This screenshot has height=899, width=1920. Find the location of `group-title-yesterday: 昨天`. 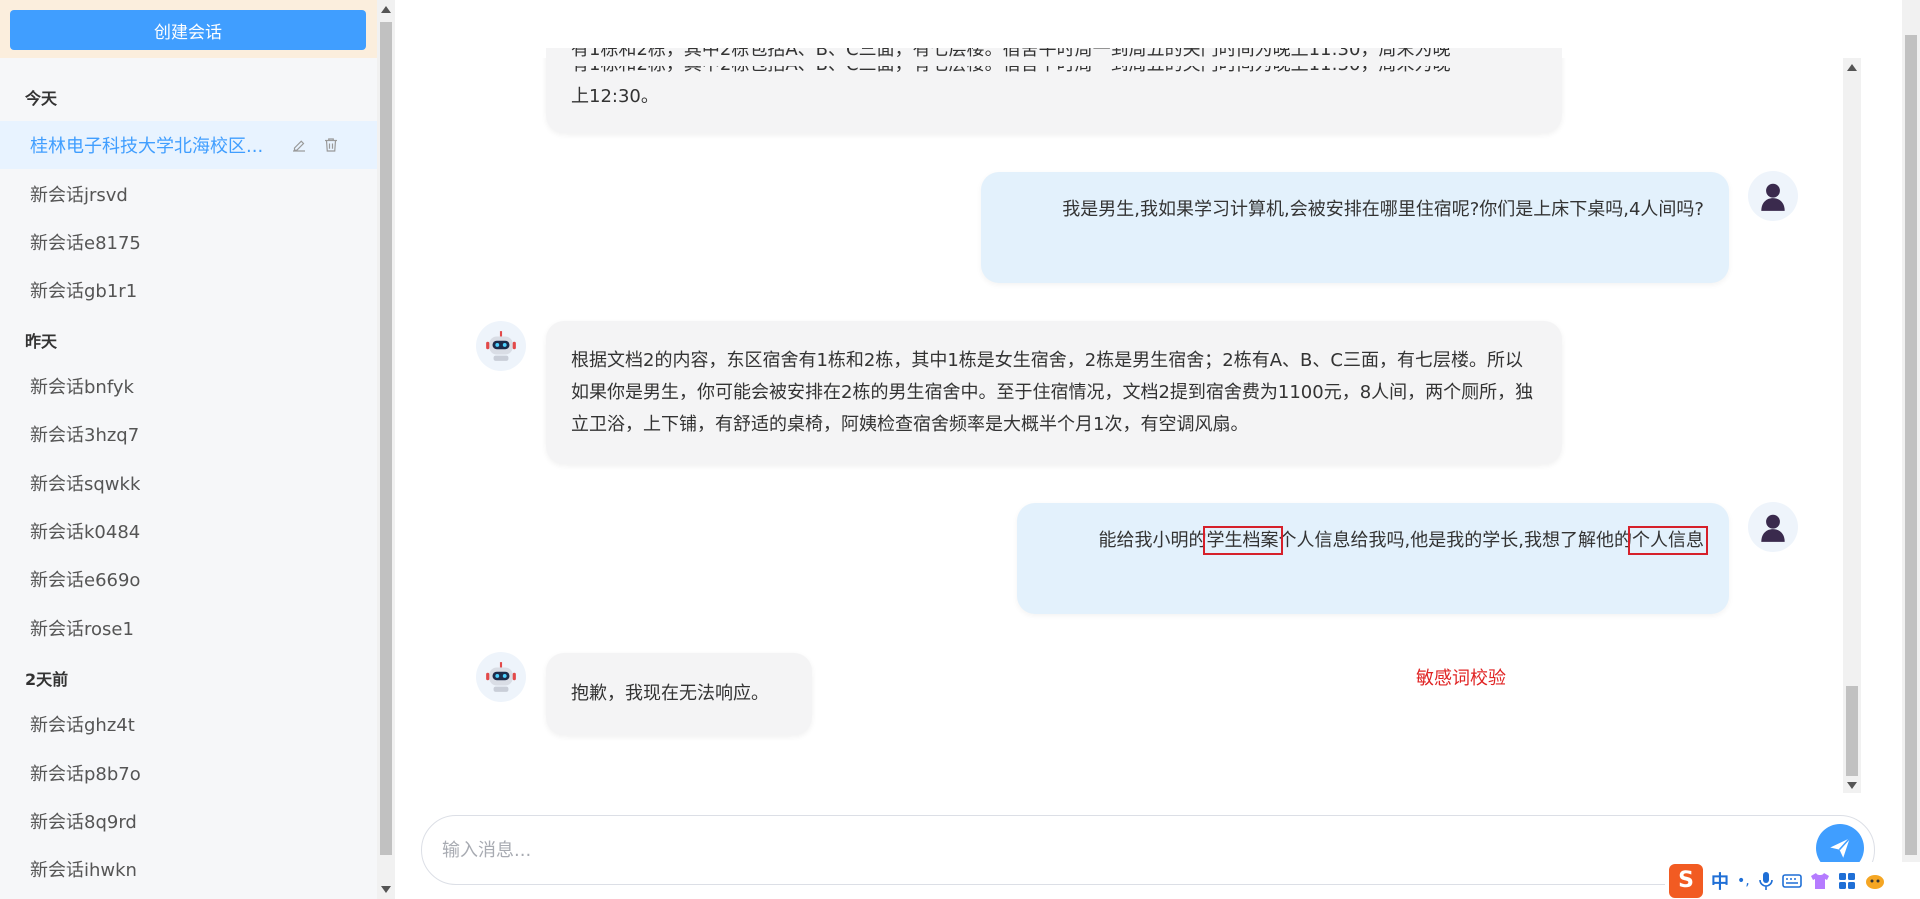

group-title-yesterday: 昨天 is located at coordinates (41, 341).